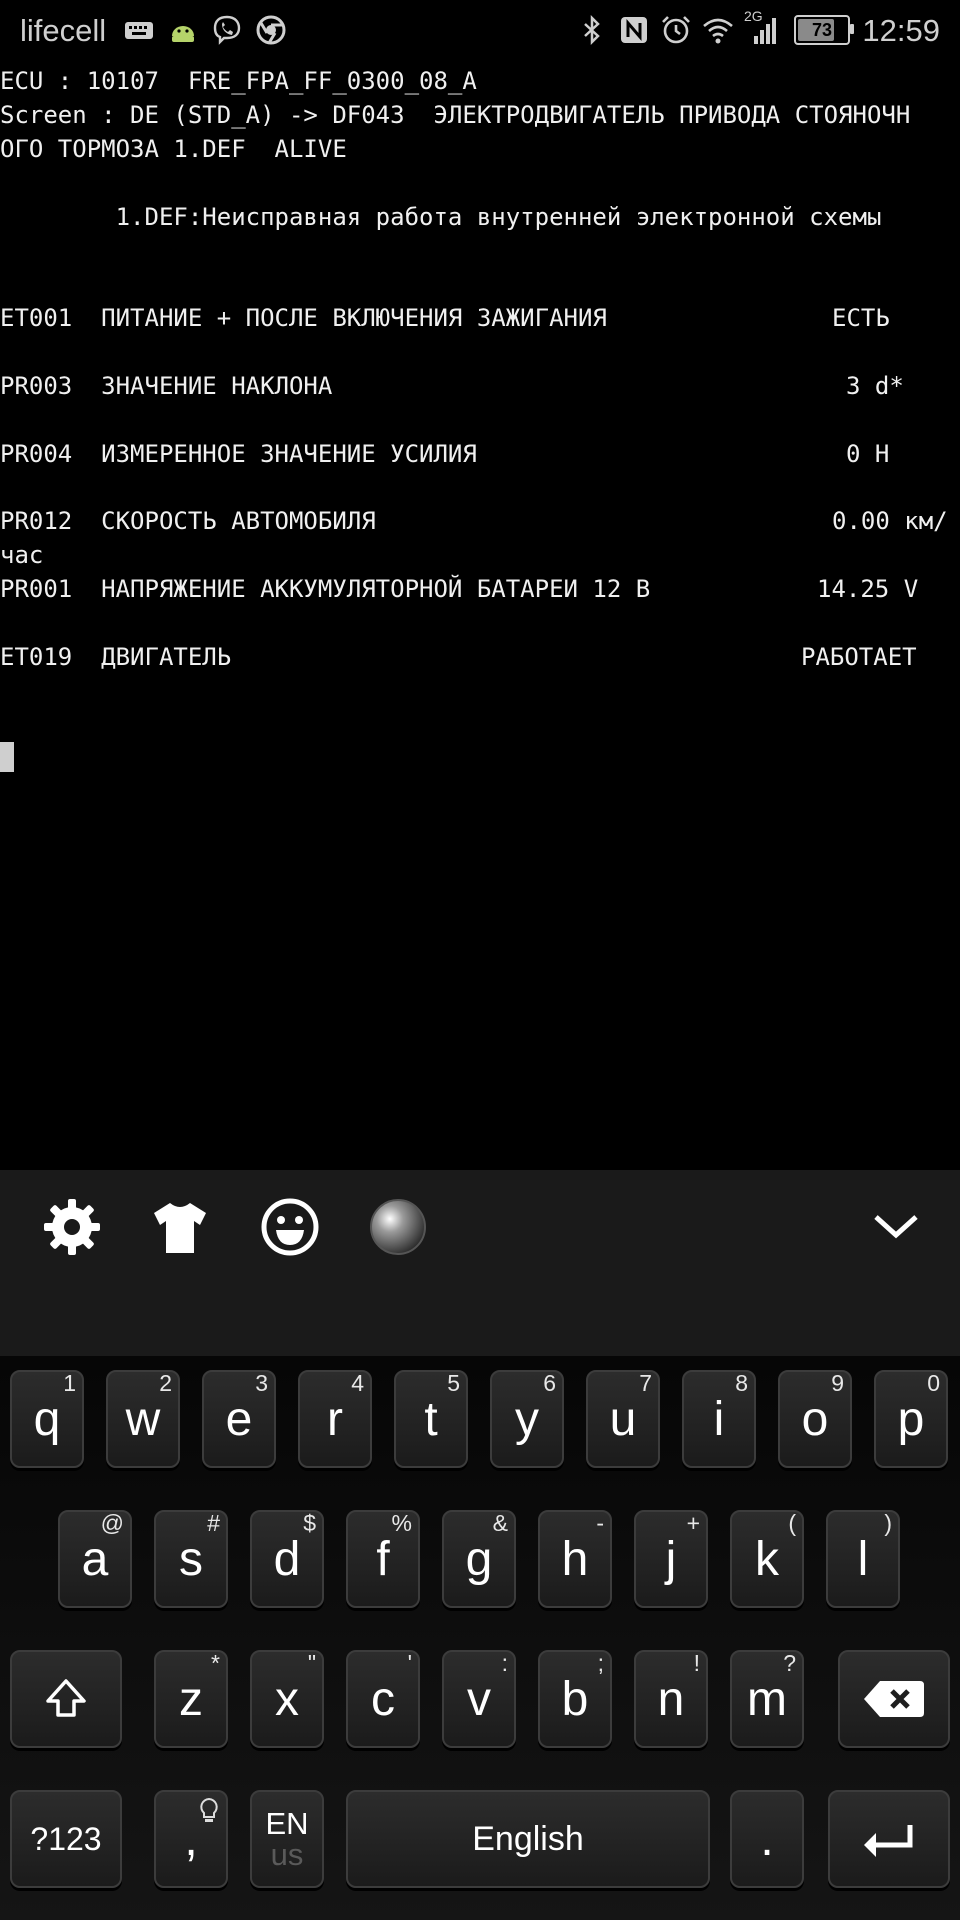 This screenshot has width=960, height=1920. I want to click on key-label: v, so click(479, 1699).